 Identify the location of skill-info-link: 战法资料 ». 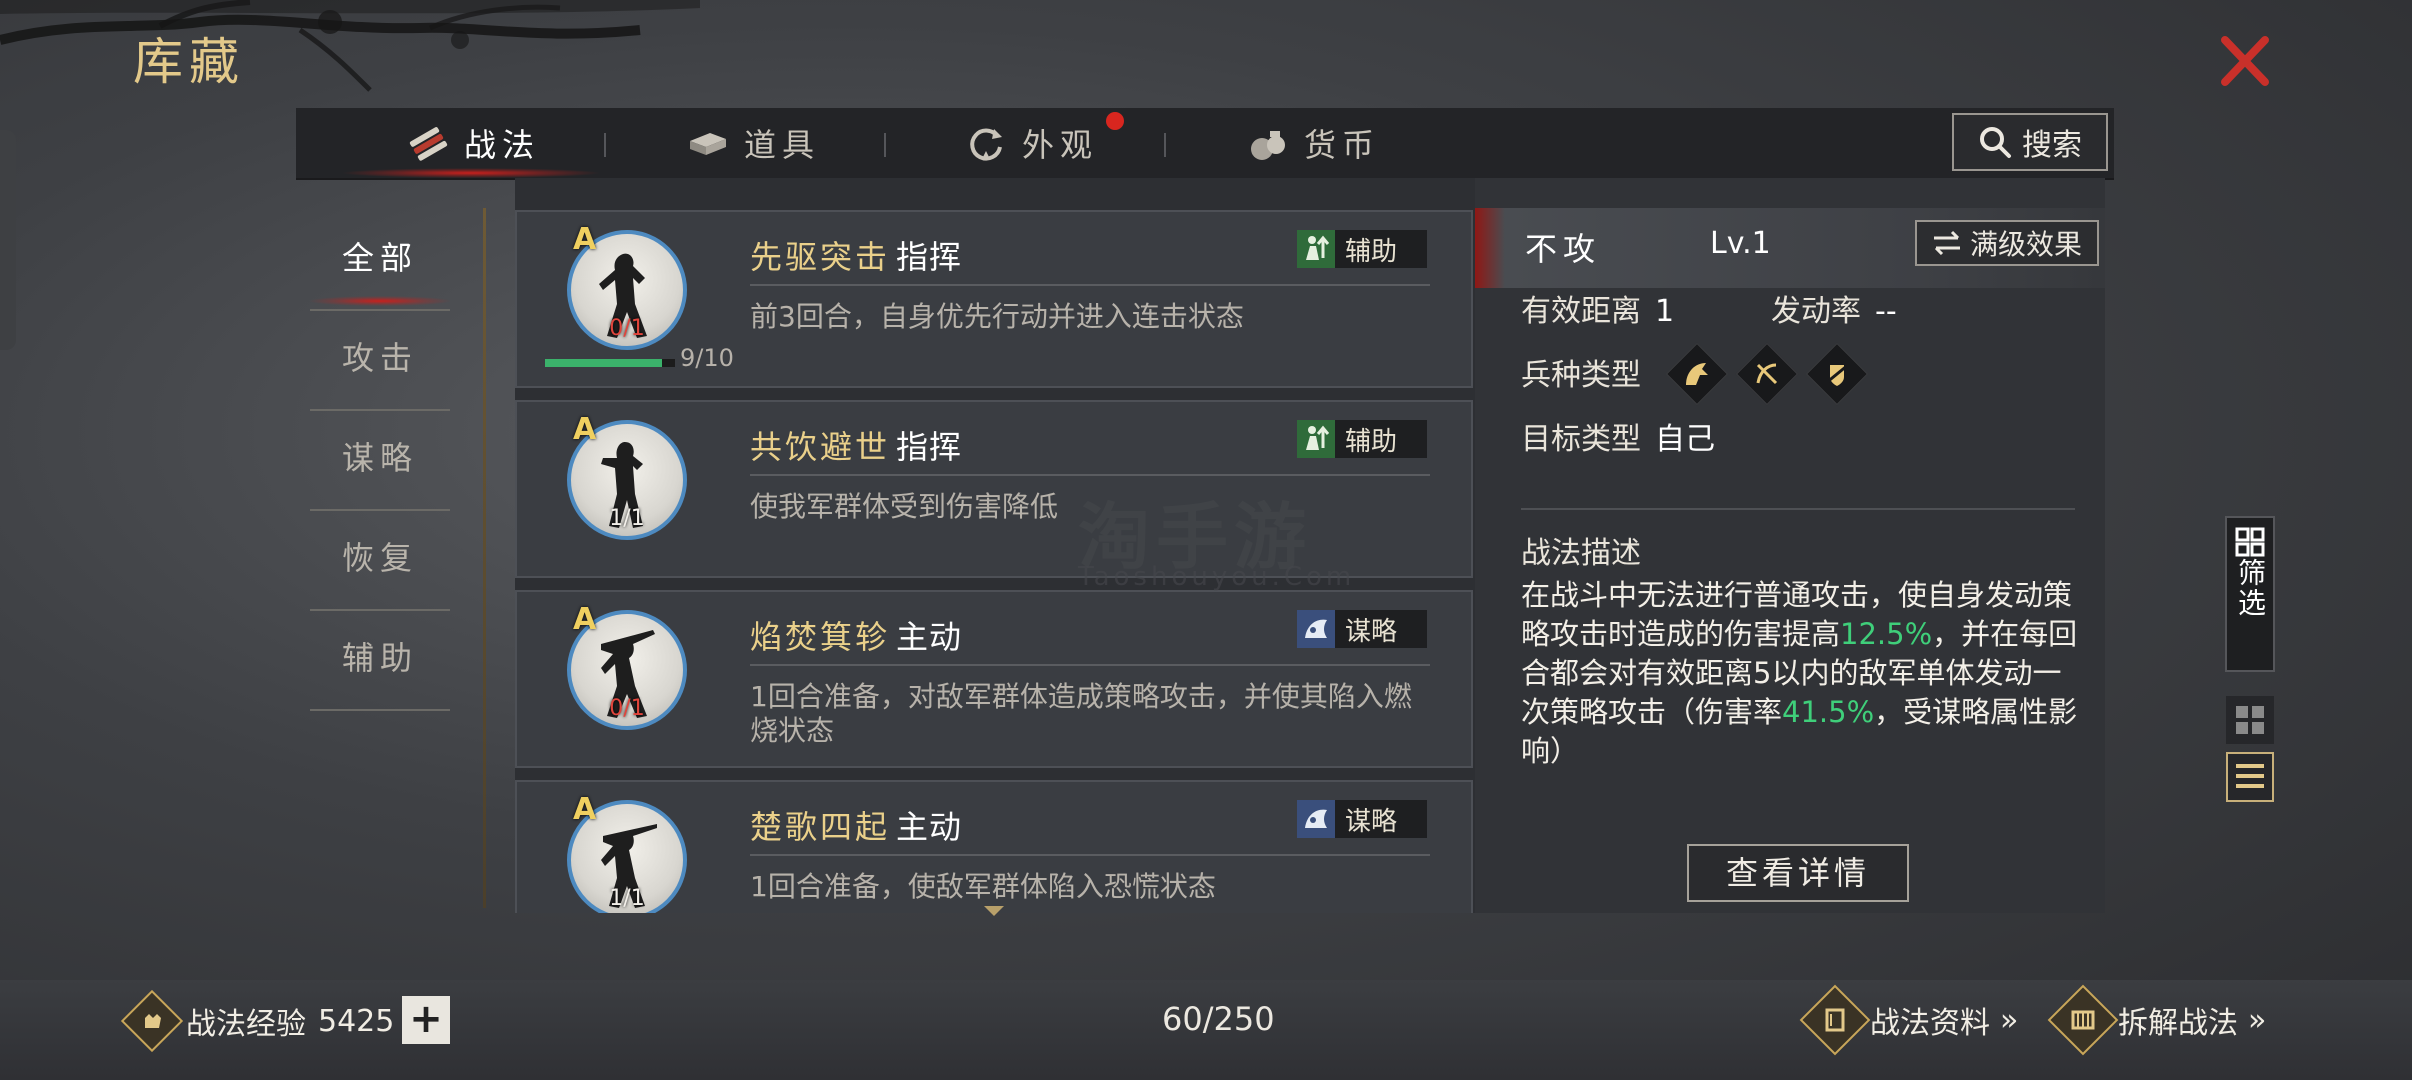
(1909, 1020).